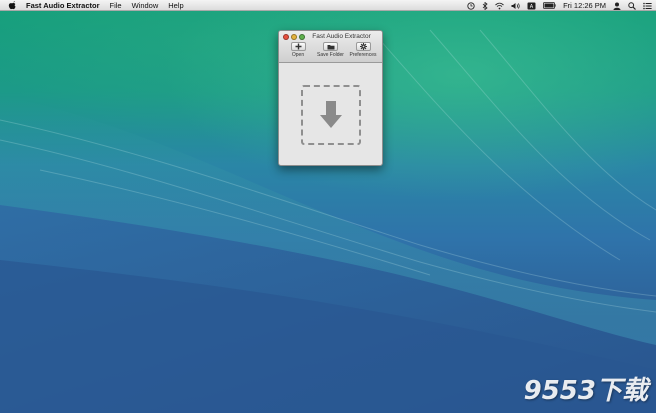  What do you see at coordinates (559, 5) in the screenshot?
I see `status-area: A Fri 12:26 PM` at bounding box center [559, 5].